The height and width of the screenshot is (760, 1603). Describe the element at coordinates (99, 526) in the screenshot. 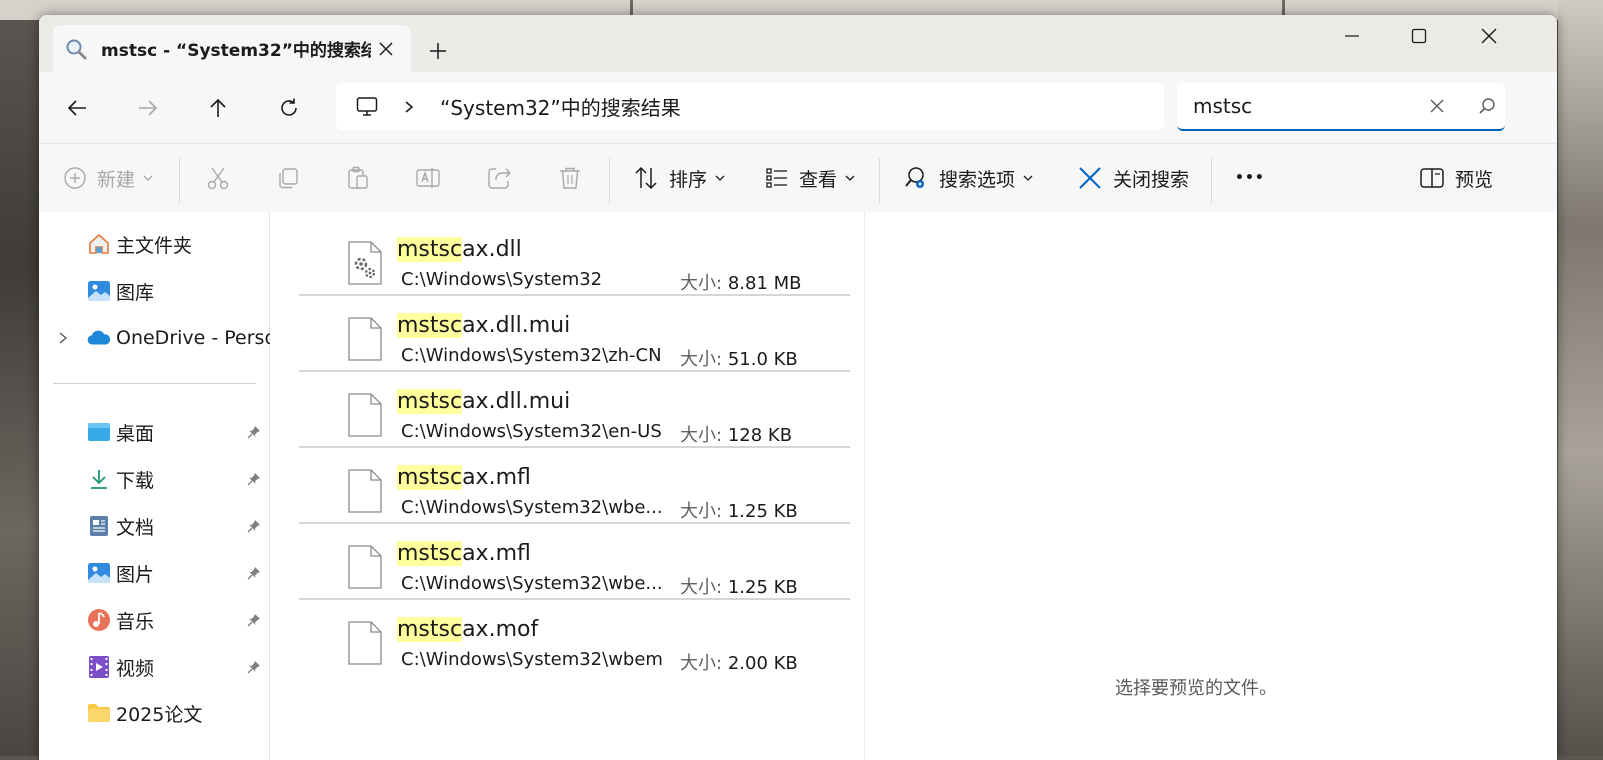

I see `documents-icon` at that location.